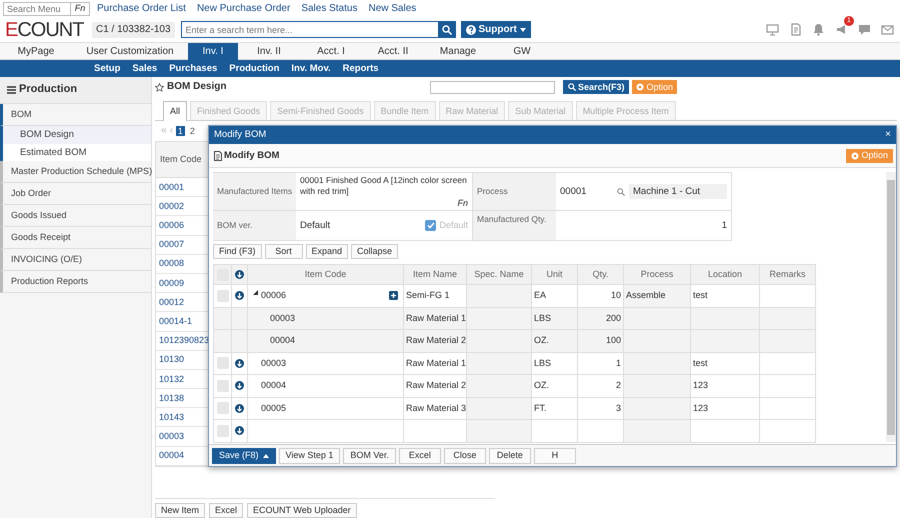 This screenshot has width=900, height=518. What do you see at coordinates (254, 68) in the screenshot?
I see `submenu-link: Production` at bounding box center [254, 68].